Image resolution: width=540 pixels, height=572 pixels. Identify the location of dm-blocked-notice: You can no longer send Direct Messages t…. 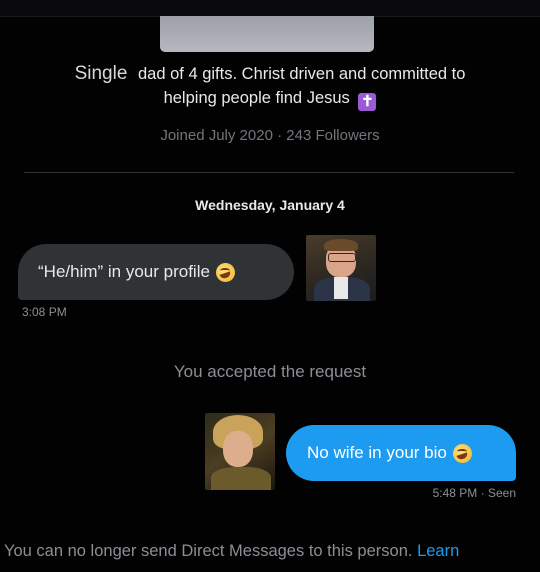
(272, 551).